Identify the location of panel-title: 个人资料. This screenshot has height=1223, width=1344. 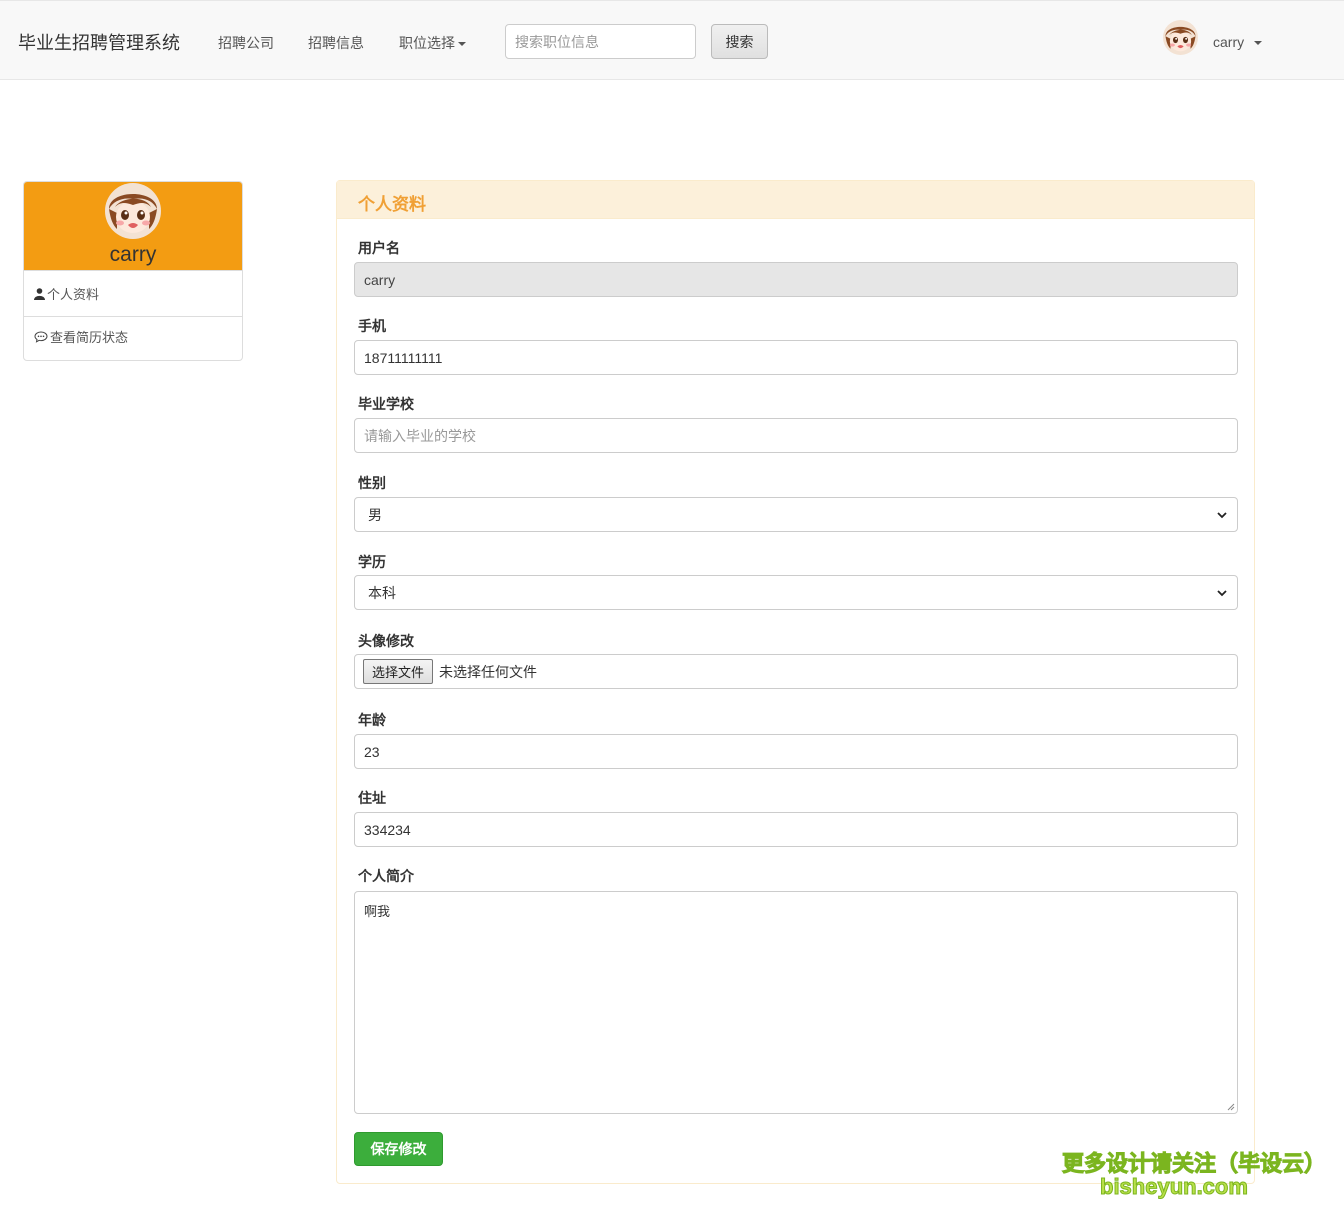
(795, 200).